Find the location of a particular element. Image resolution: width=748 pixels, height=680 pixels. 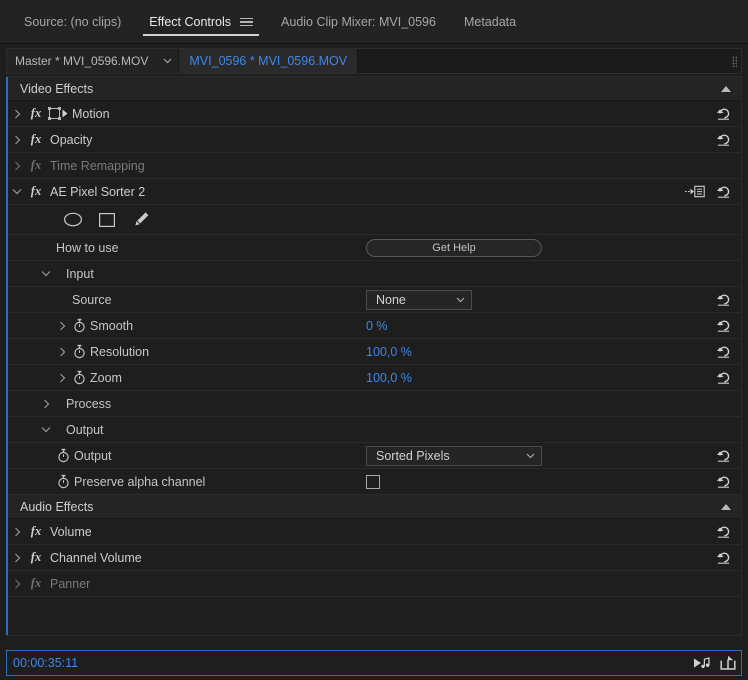

effect-row-time-remapping: fx Time Remapping is located at coordinates (374, 166).